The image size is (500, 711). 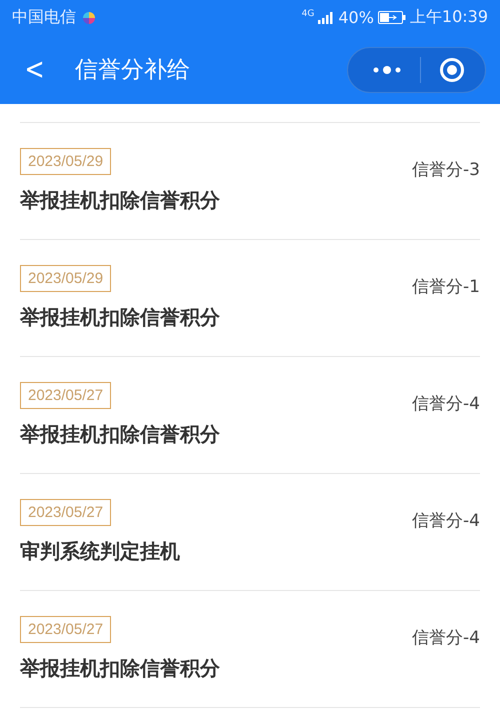 What do you see at coordinates (35, 69) in the screenshot?
I see `back-button: <` at bounding box center [35, 69].